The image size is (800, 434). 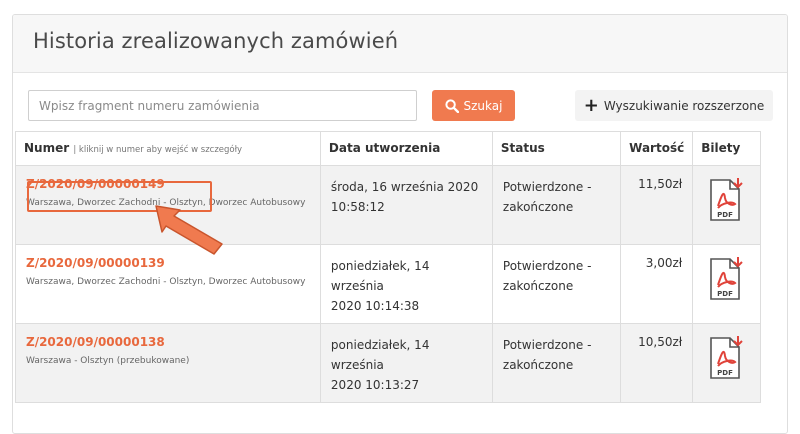 I want to click on advanced-search-label: Wyszukiwanie rozszerzone, so click(x=684, y=105).